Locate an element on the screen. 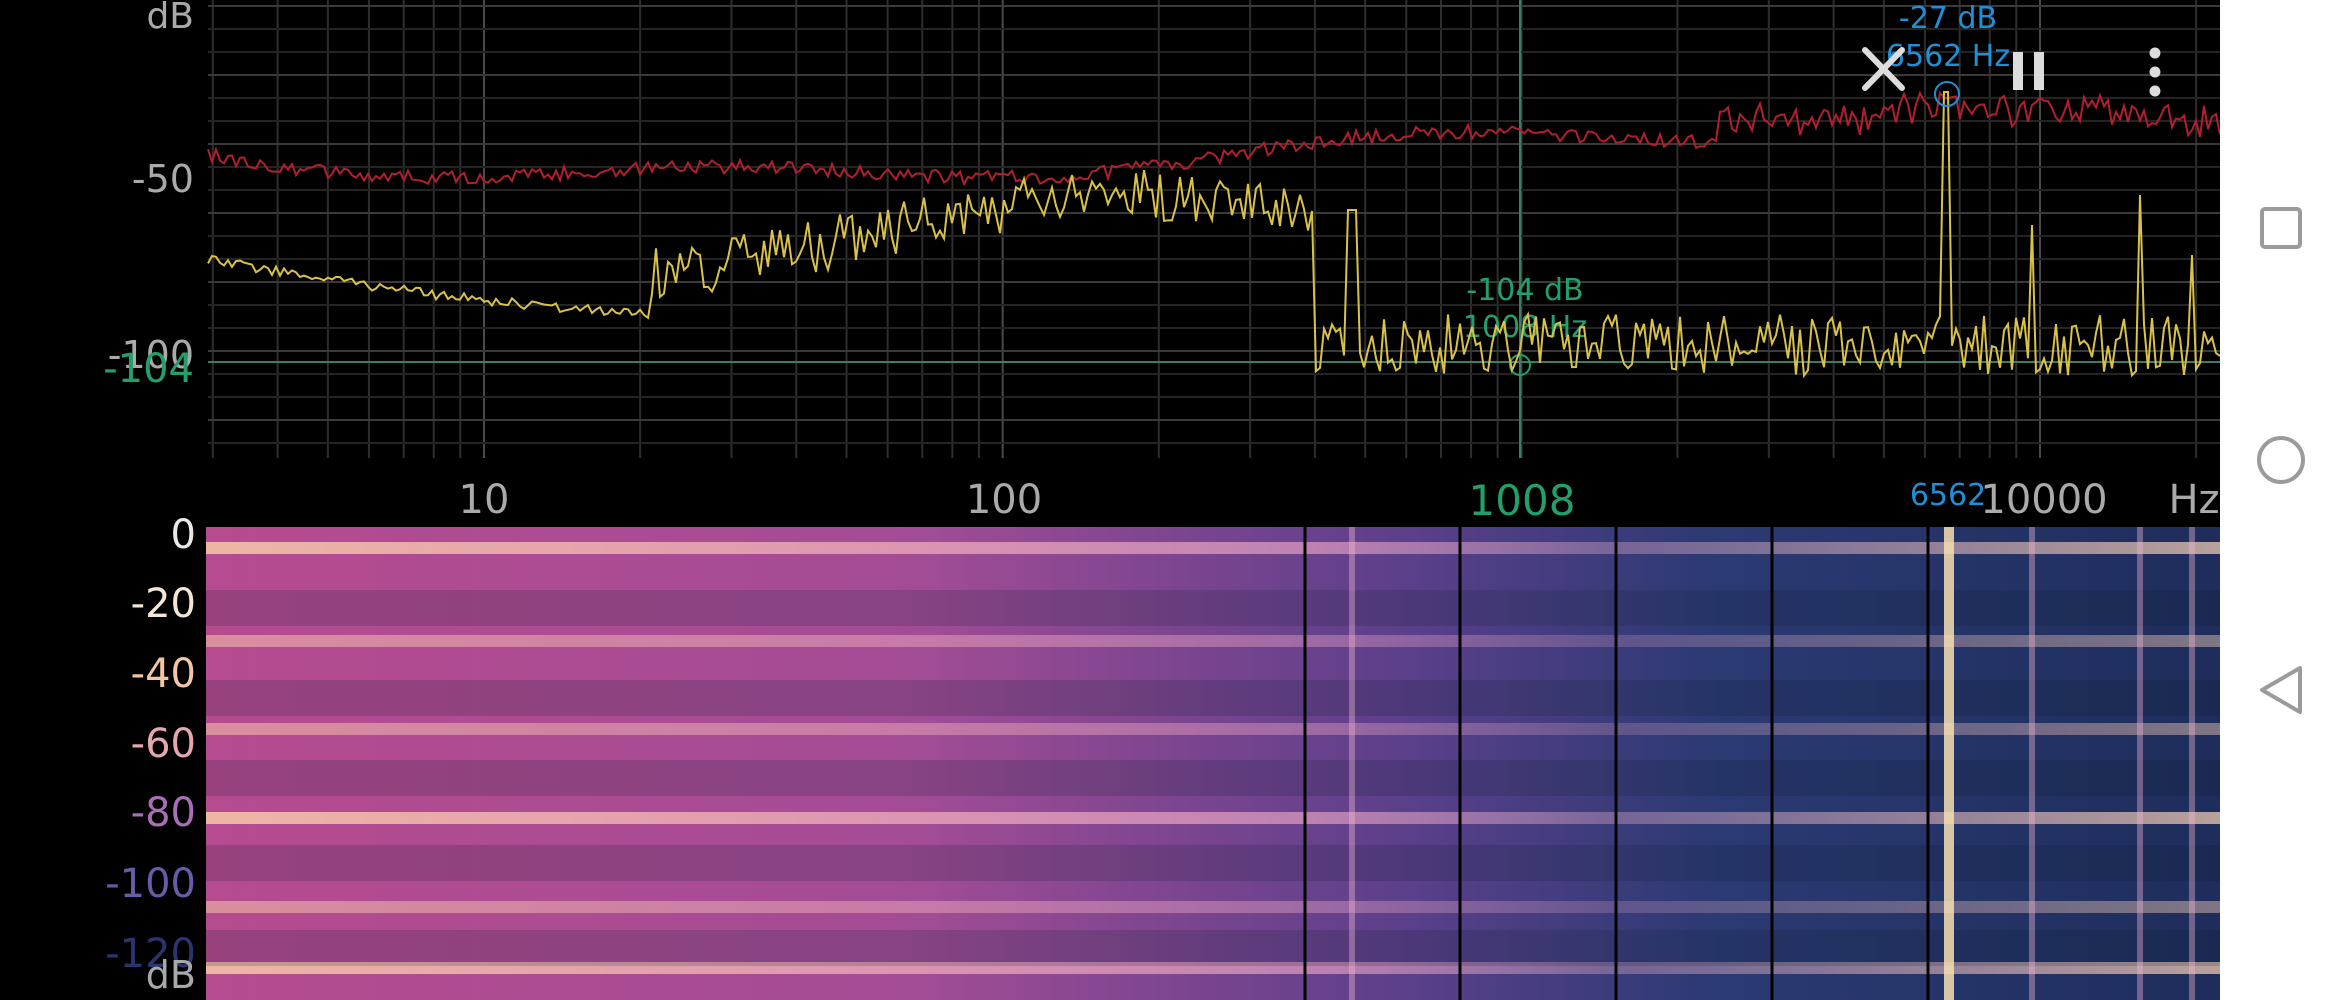 The width and height of the screenshot is (2340, 1000). x-axis-unit-label: Hz is located at coordinates (2193, 500).